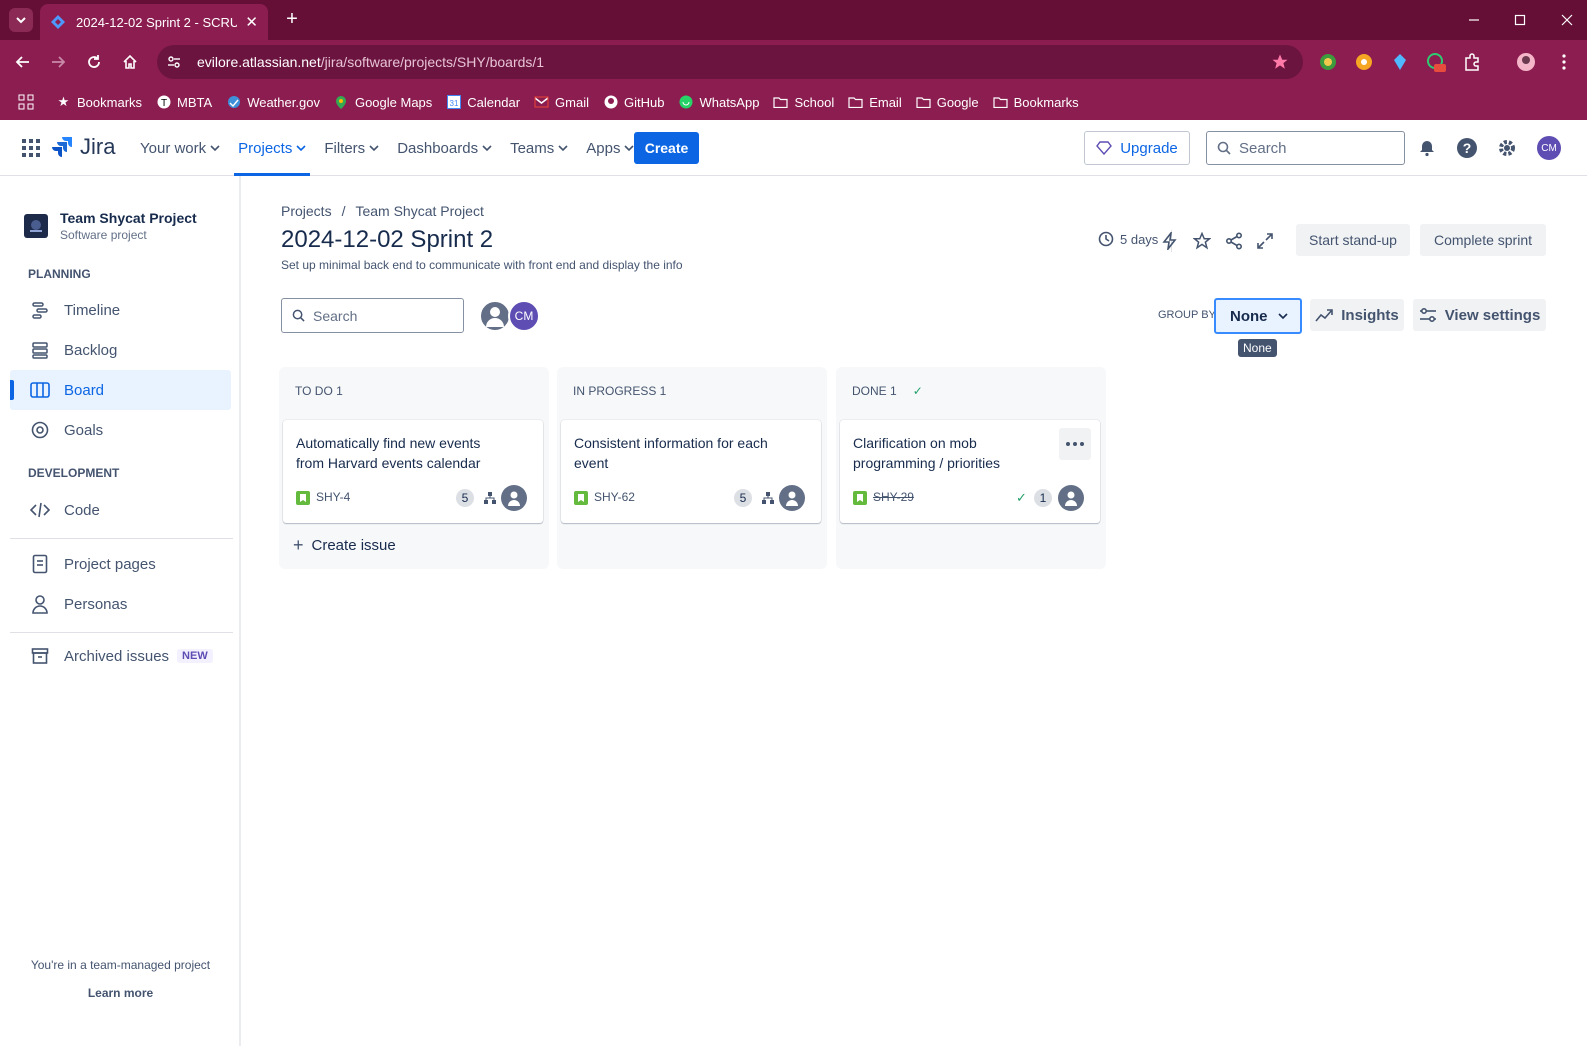  I want to click on nav-dashboards: Dashboards, so click(444, 148).